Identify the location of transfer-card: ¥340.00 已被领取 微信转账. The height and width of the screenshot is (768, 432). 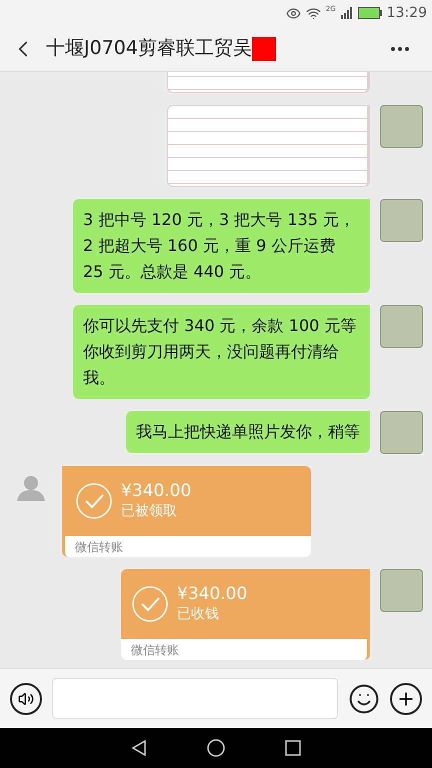
(186, 511).